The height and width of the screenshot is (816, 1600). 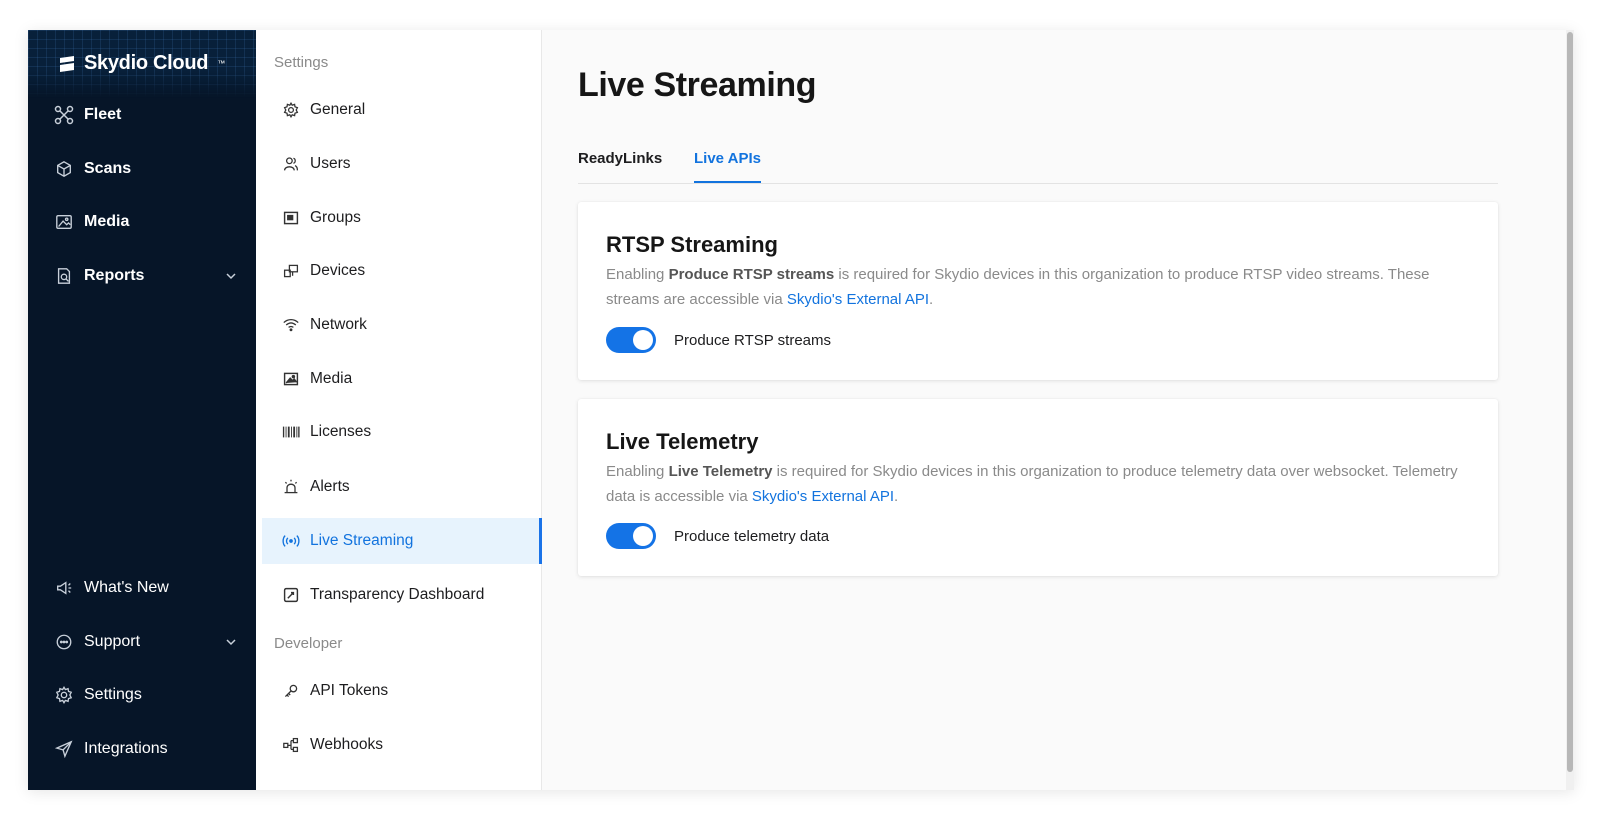 What do you see at coordinates (727, 166) in the screenshot?
I see `tab-live-apis: Live APIs` at bounding box center [727, 166].